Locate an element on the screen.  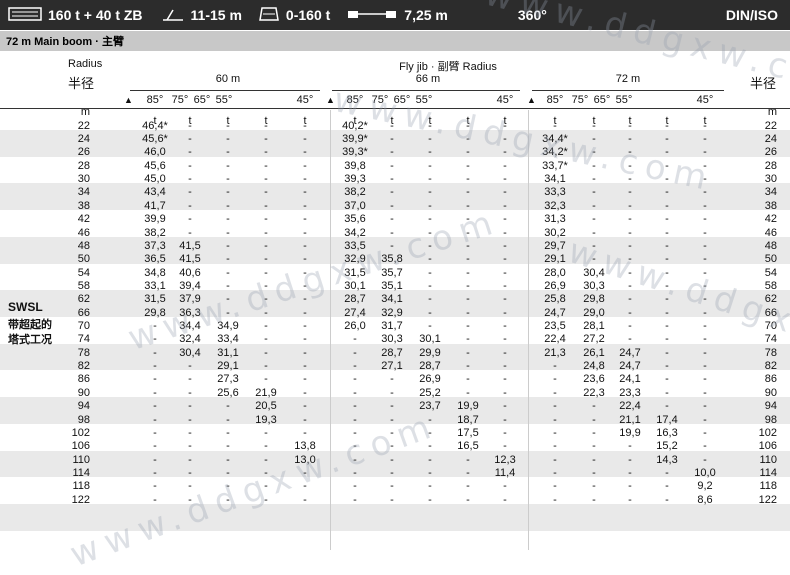
load-value: 34,9 is located at coordinates (228, 326).